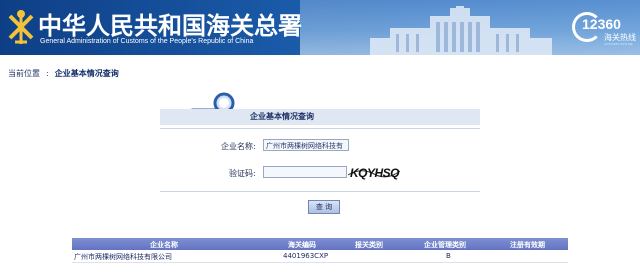 This screenshot has width=640, height=275. I want to click on result-company-name-link: 广州市两棵树网络科技有限公司, so click(123, 257).